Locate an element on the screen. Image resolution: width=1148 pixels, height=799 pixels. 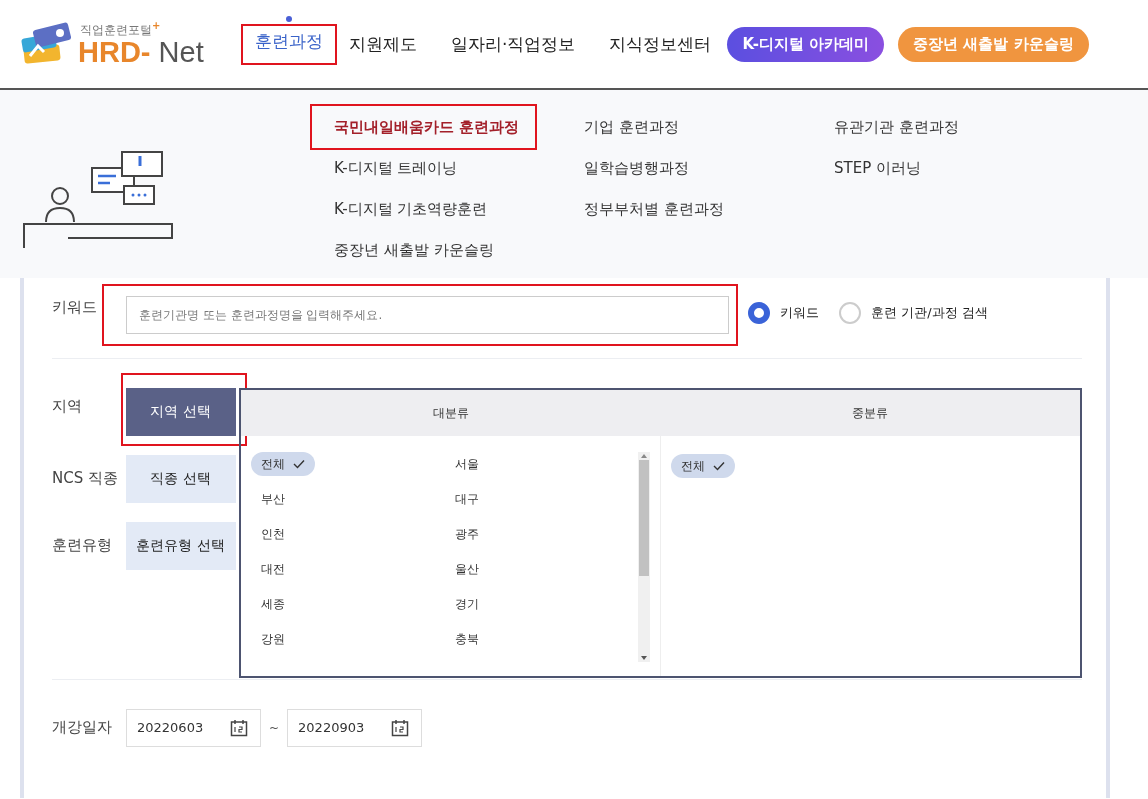
radio-label: 훈련 기관/과정 검색 is located at coordinates (929, 313).